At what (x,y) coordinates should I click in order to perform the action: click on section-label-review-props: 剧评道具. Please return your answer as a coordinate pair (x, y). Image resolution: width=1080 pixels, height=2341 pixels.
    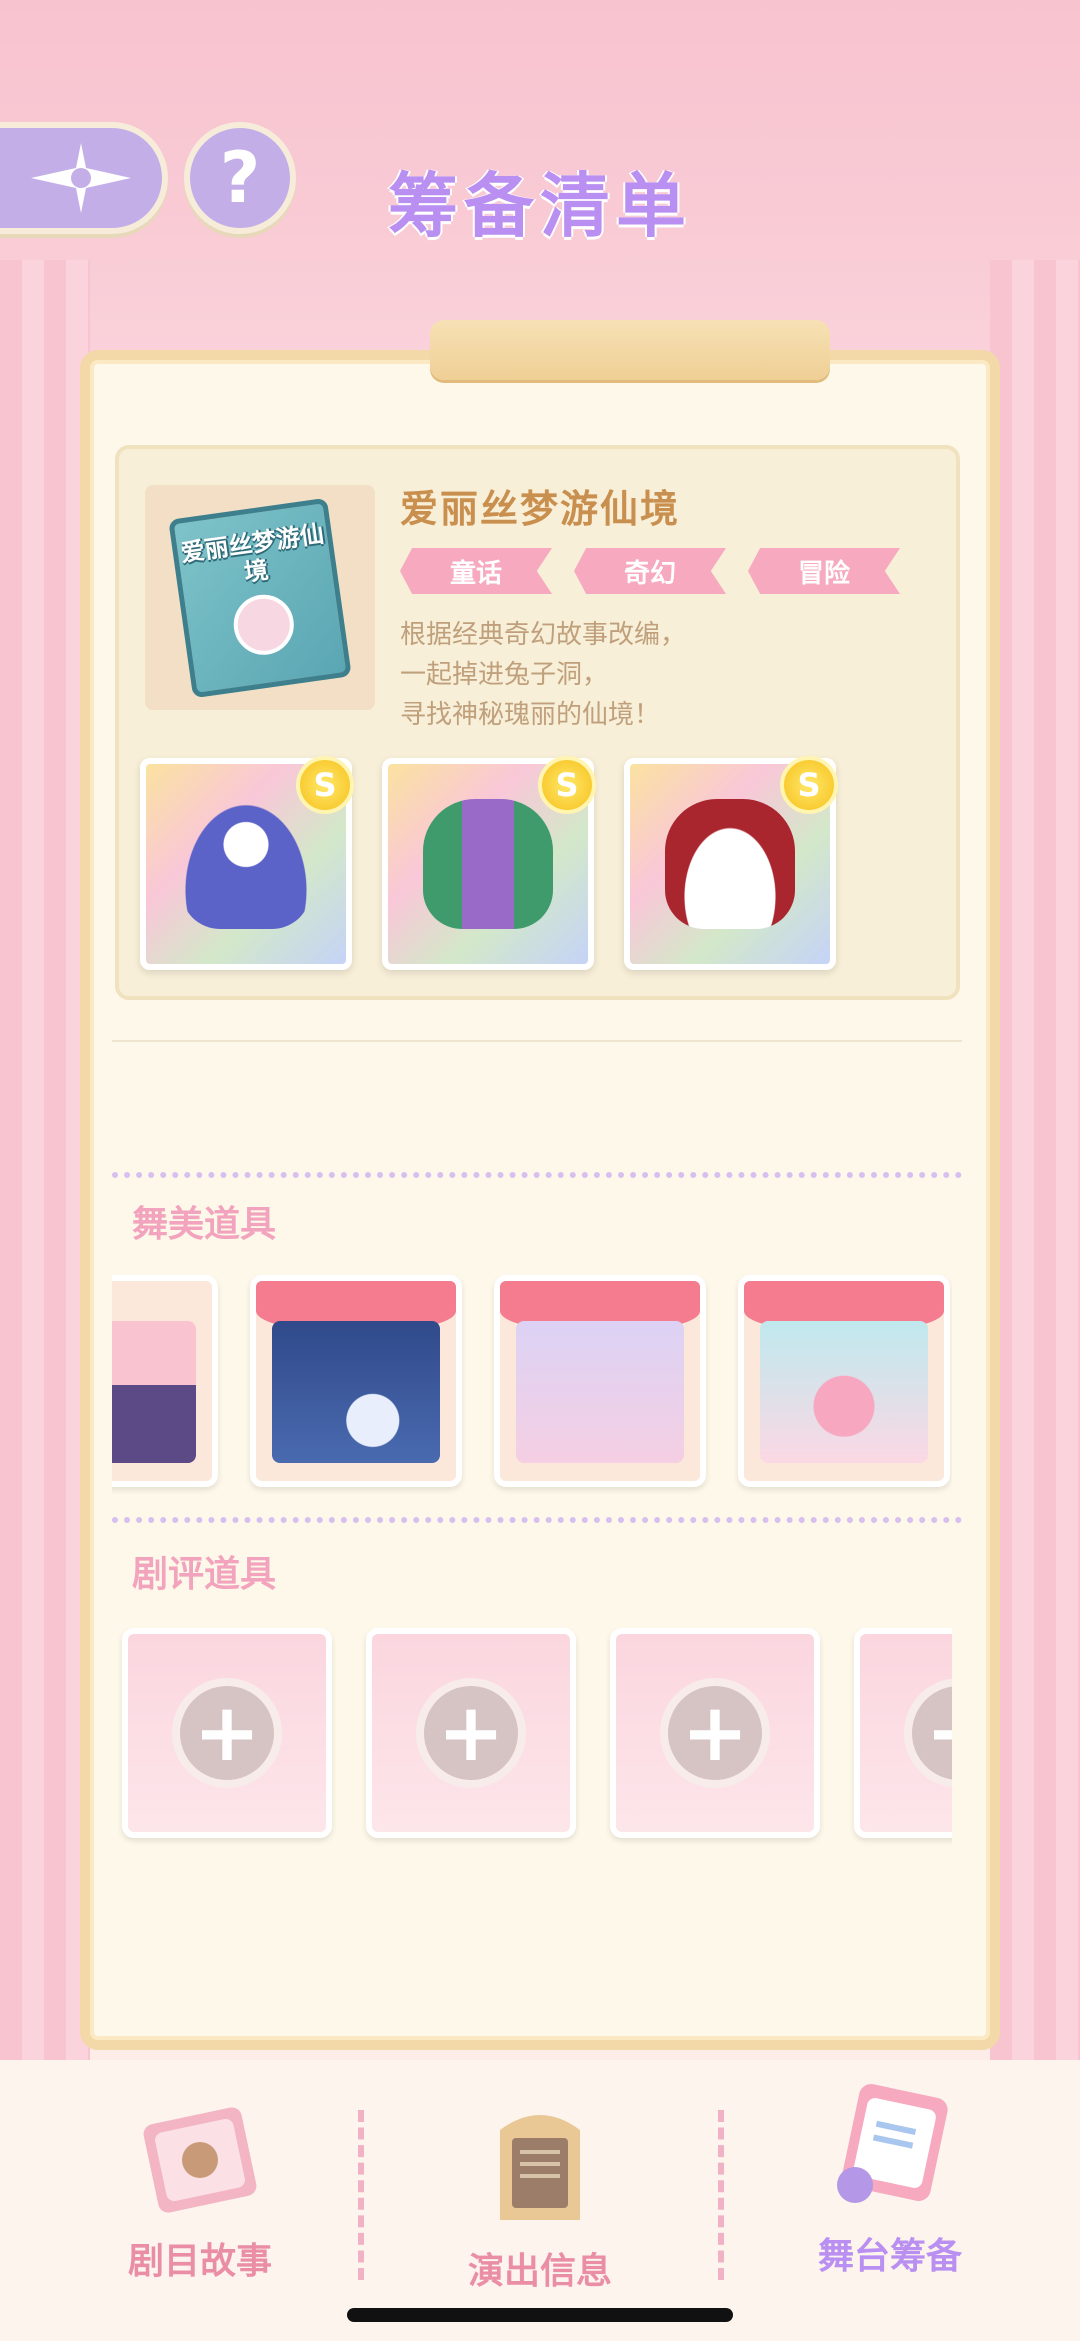
    Looking at the image, I should click on (204, 1574).